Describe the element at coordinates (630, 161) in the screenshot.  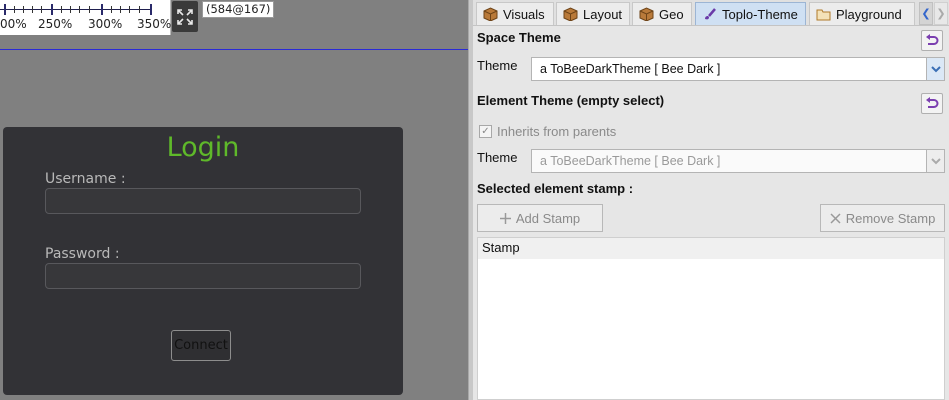
I see `element-theme-value: a ToBeeDarkTheme [ Bee Dark ]` at that location.